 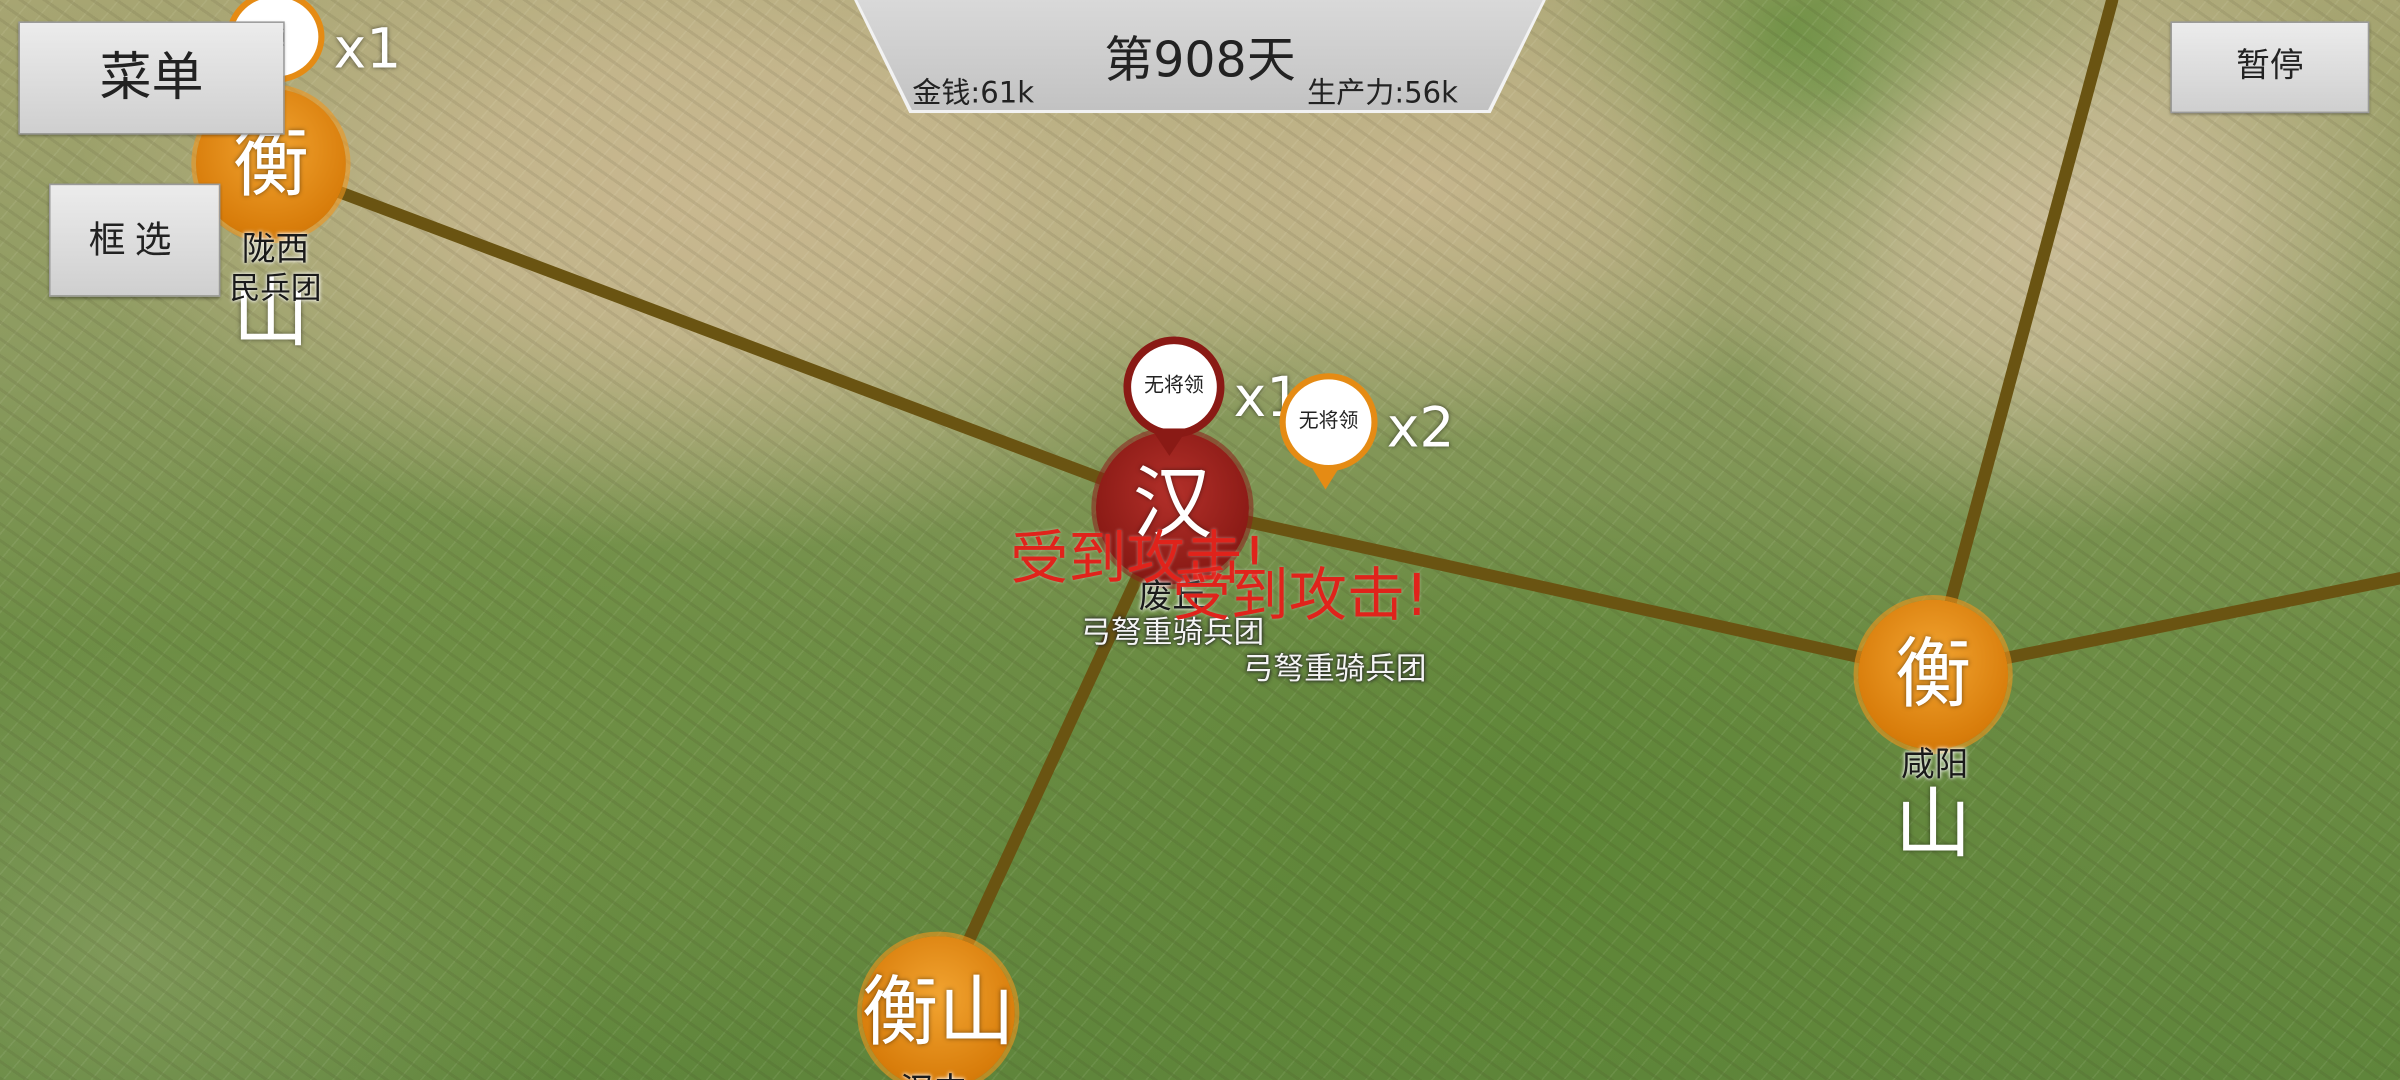 What do you see at coordinates (1934, 765) in the screenshot?
I see `city-xianyang-name: 咸阳` at bounding box center [1934, 765].